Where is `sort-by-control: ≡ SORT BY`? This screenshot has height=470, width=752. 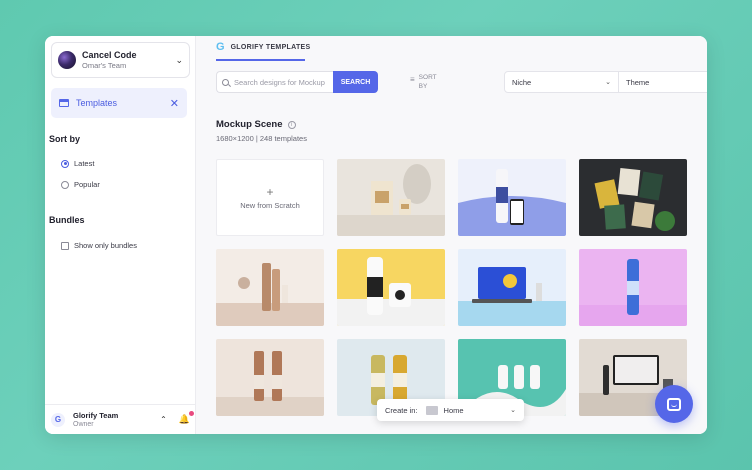
sort-by-control: ≡ SORT BY is located at coordinates (425, 82).